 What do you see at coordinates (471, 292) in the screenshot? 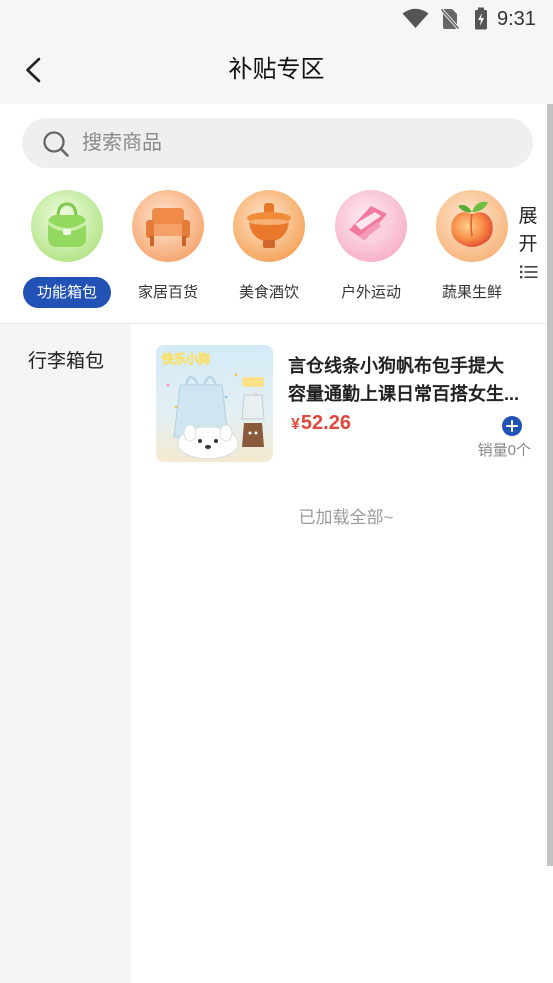
I see `category-label: 蔬果生鲜` at bounding box center [471, 292].